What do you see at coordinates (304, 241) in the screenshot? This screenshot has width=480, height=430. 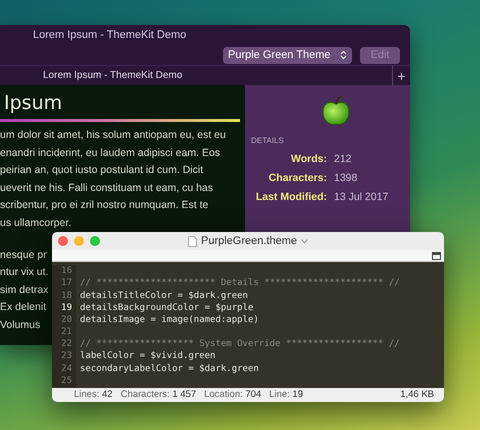 I see `chevron-down-icon` at bounding box center [304, 241].